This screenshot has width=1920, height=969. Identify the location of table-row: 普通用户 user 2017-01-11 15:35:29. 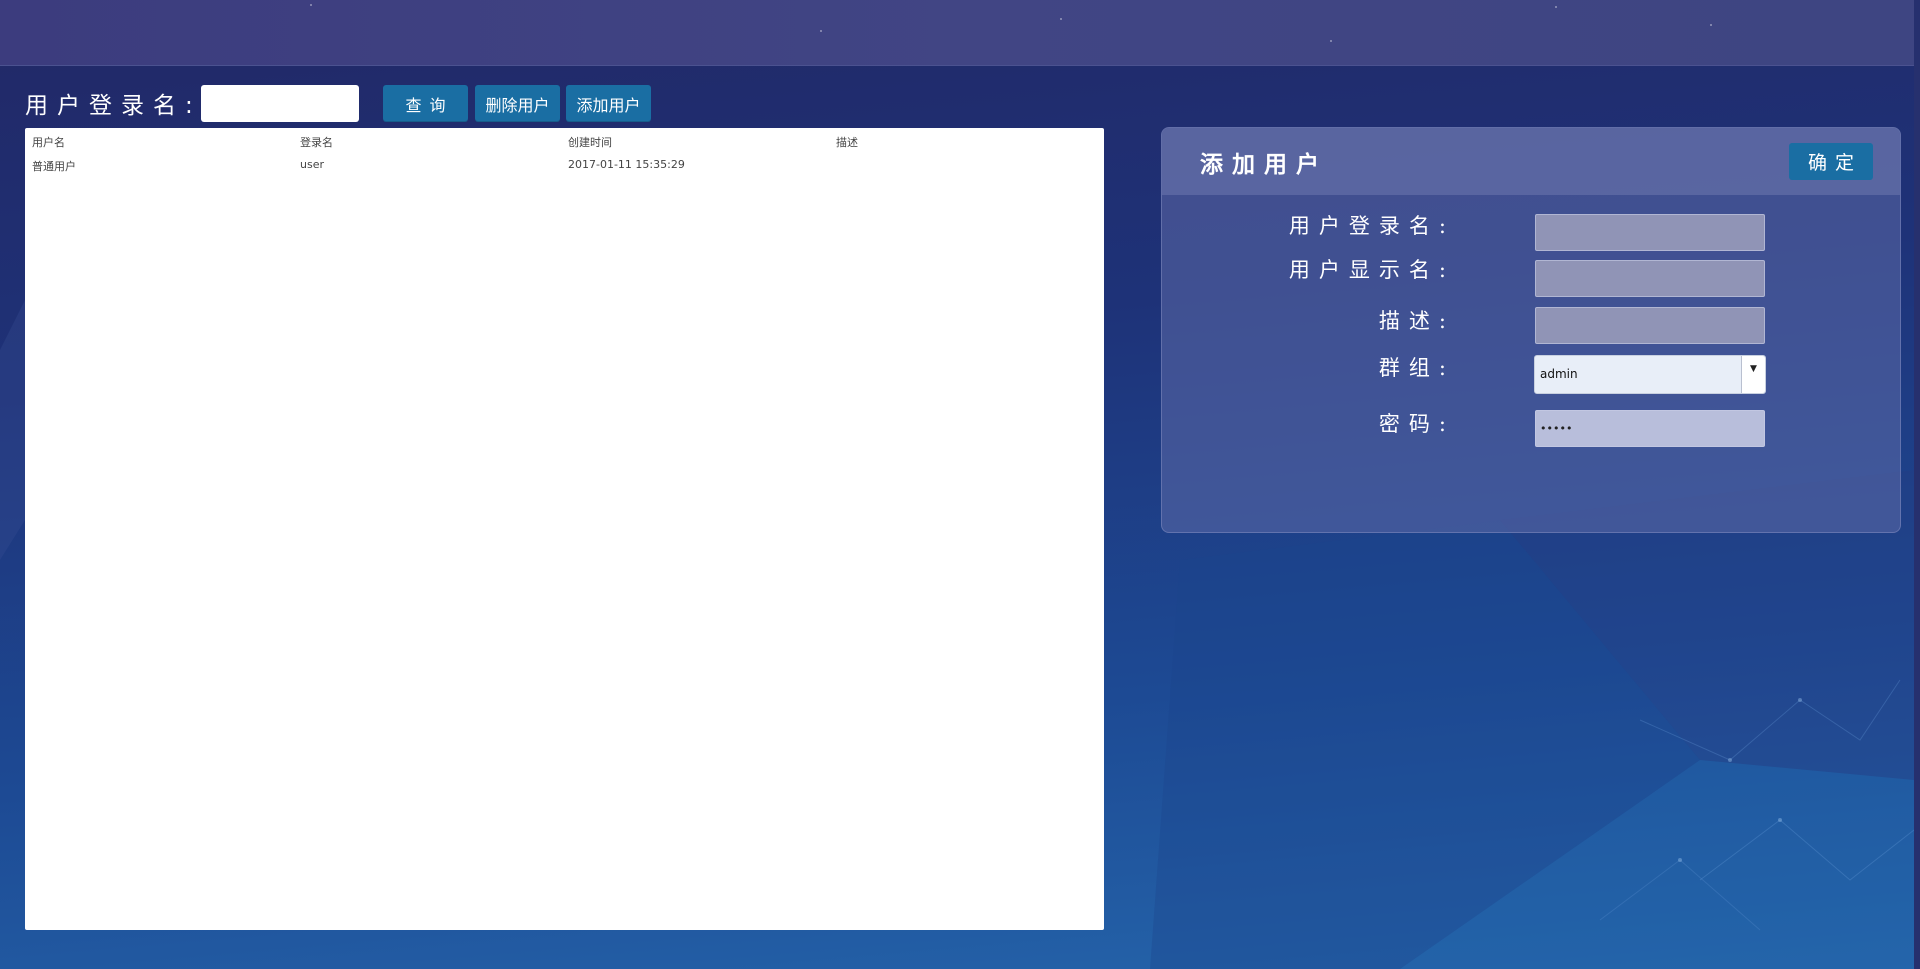
(562, 166).